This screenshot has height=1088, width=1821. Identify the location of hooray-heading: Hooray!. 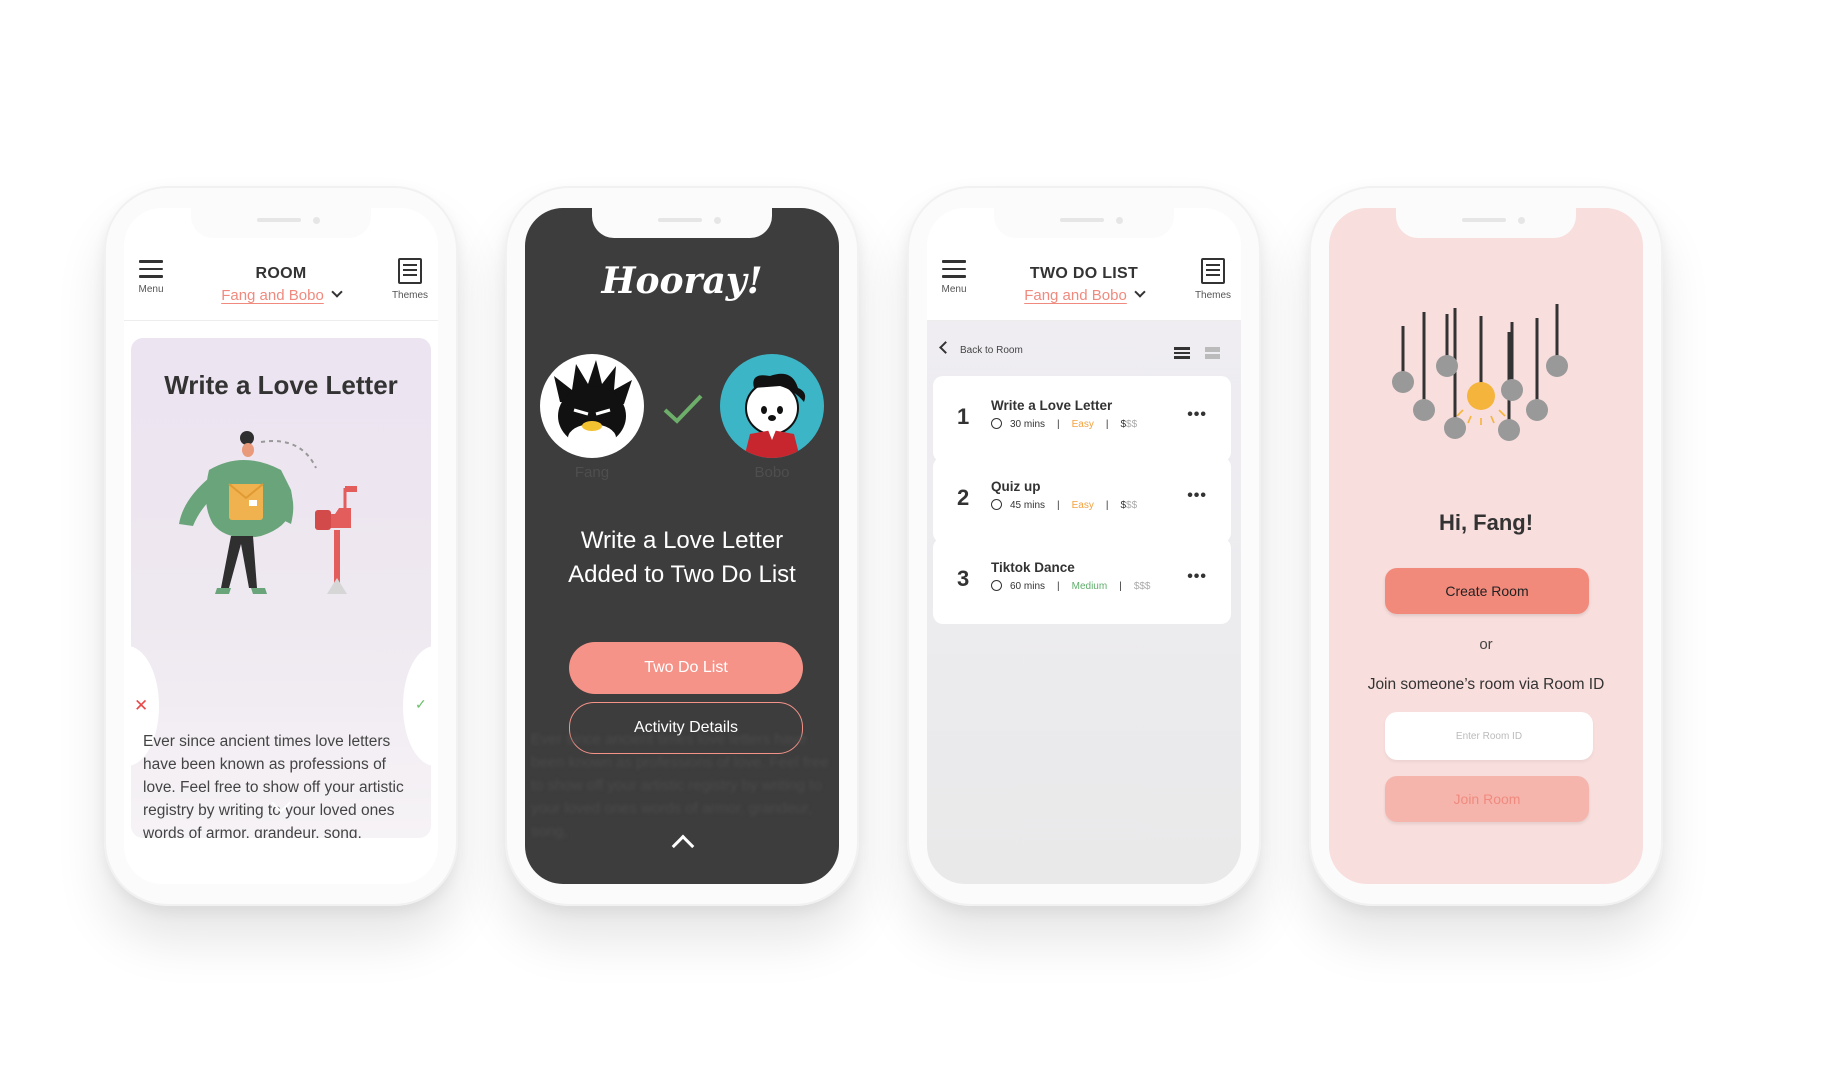
(682, 281).